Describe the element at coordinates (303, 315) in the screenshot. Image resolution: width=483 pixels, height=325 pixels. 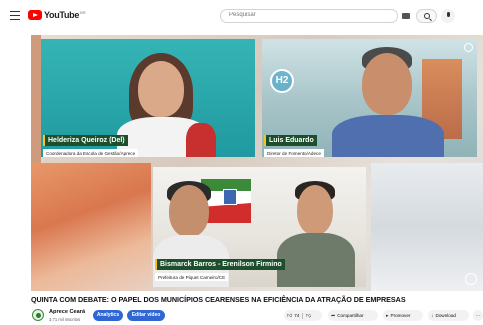
I see `like-dislike-button: 👍︎ 74 👎︎` at that location.